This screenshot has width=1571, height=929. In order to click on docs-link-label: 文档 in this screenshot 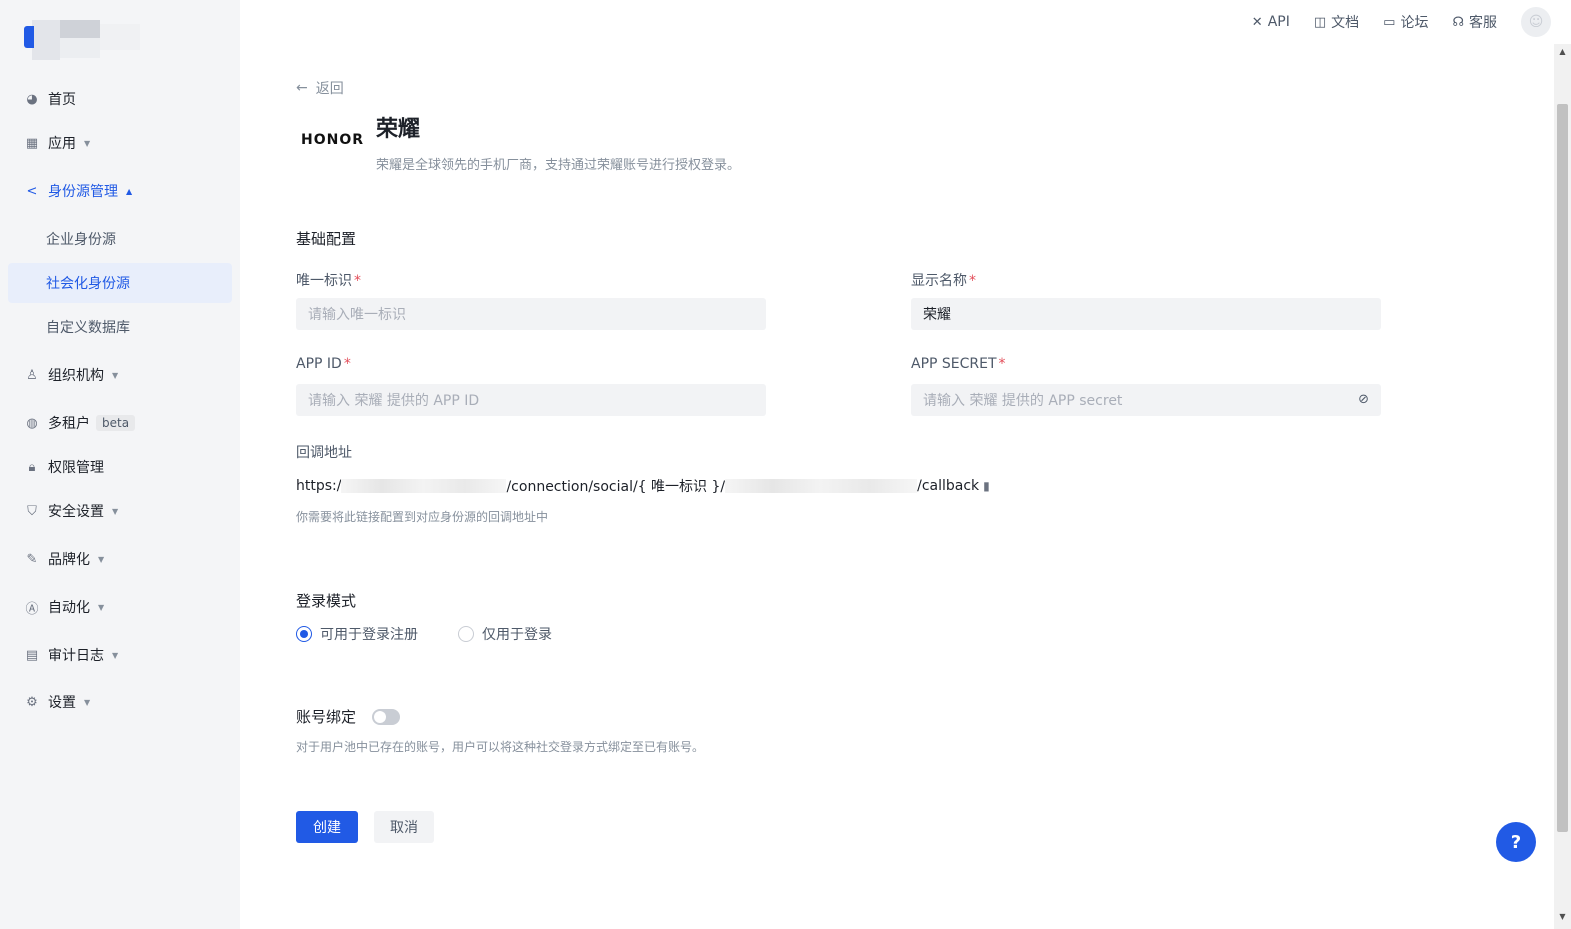, I will do `click(1345, 23)`.